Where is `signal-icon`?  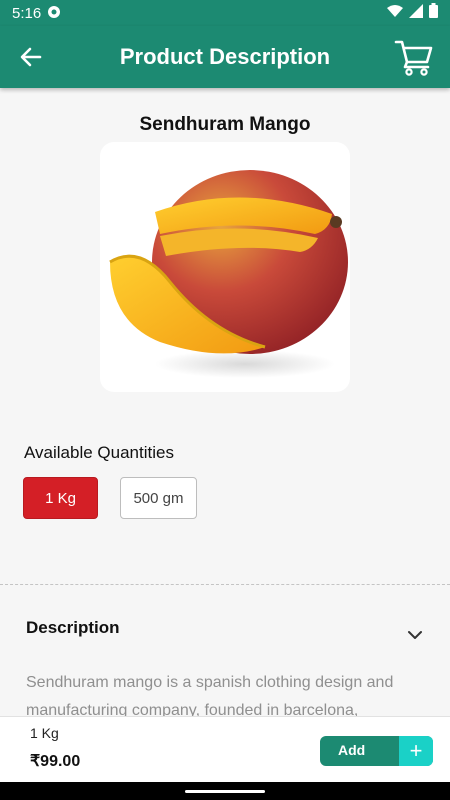 signal-icon is located at coordinates (416, 13).